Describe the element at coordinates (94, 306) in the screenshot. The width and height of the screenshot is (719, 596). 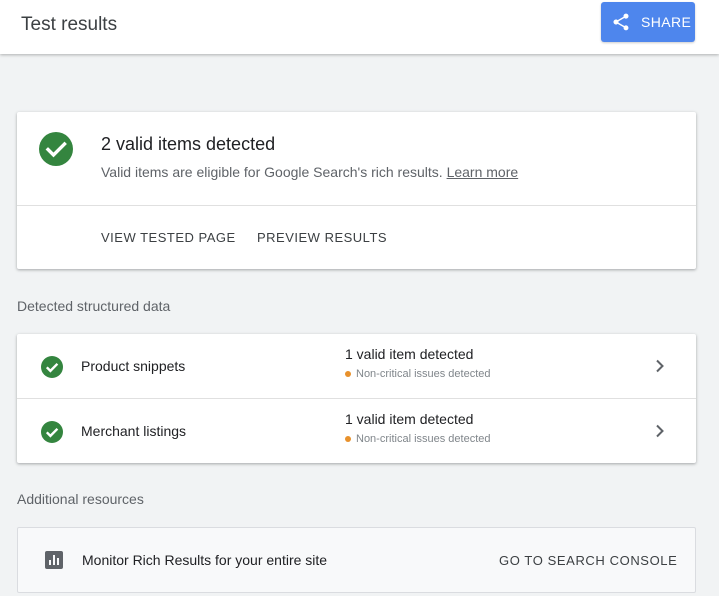
I see `detected-section-heading: Detected structured data` at that location.